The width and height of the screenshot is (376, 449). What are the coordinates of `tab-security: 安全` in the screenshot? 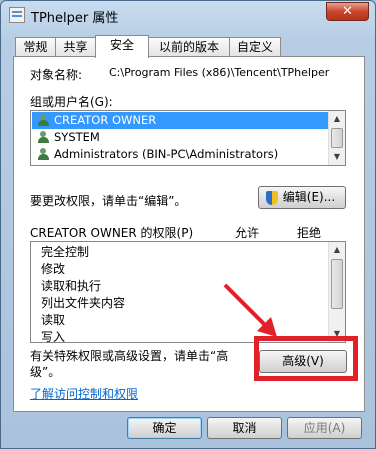 It's located at (122, 46).